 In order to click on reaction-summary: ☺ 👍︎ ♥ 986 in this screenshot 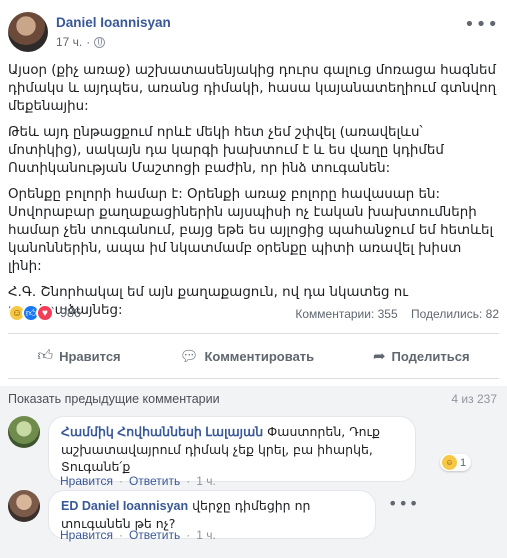, I will do `click(44, 313)`.